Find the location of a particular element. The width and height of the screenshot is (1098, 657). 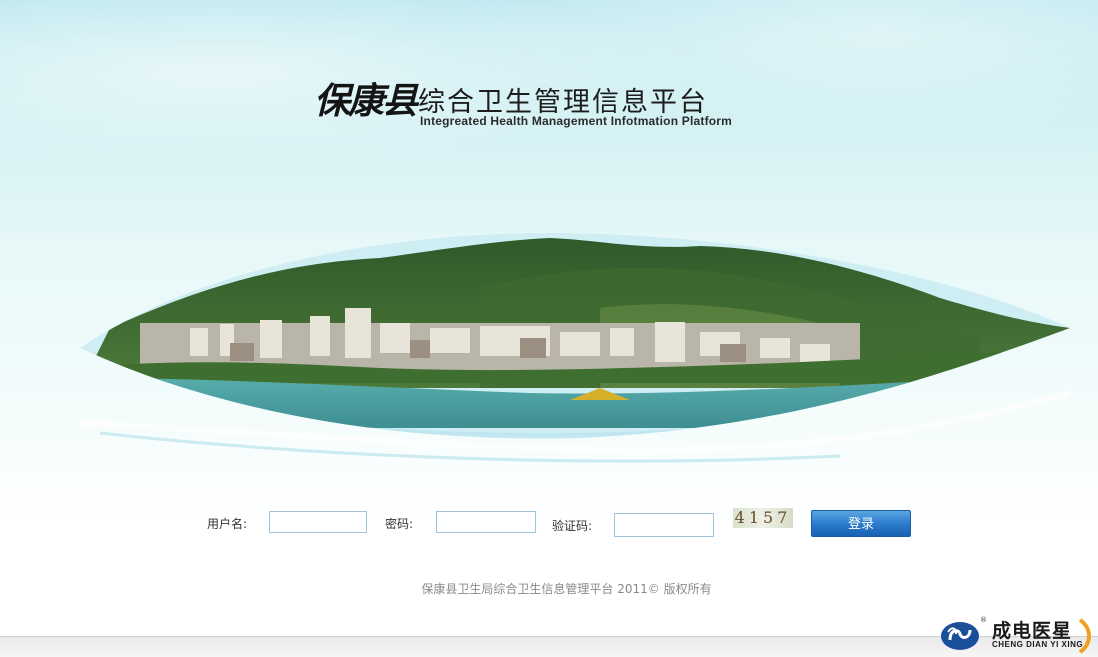

brand-calligraphy: 保康县 is located at coordinates (366, 101).